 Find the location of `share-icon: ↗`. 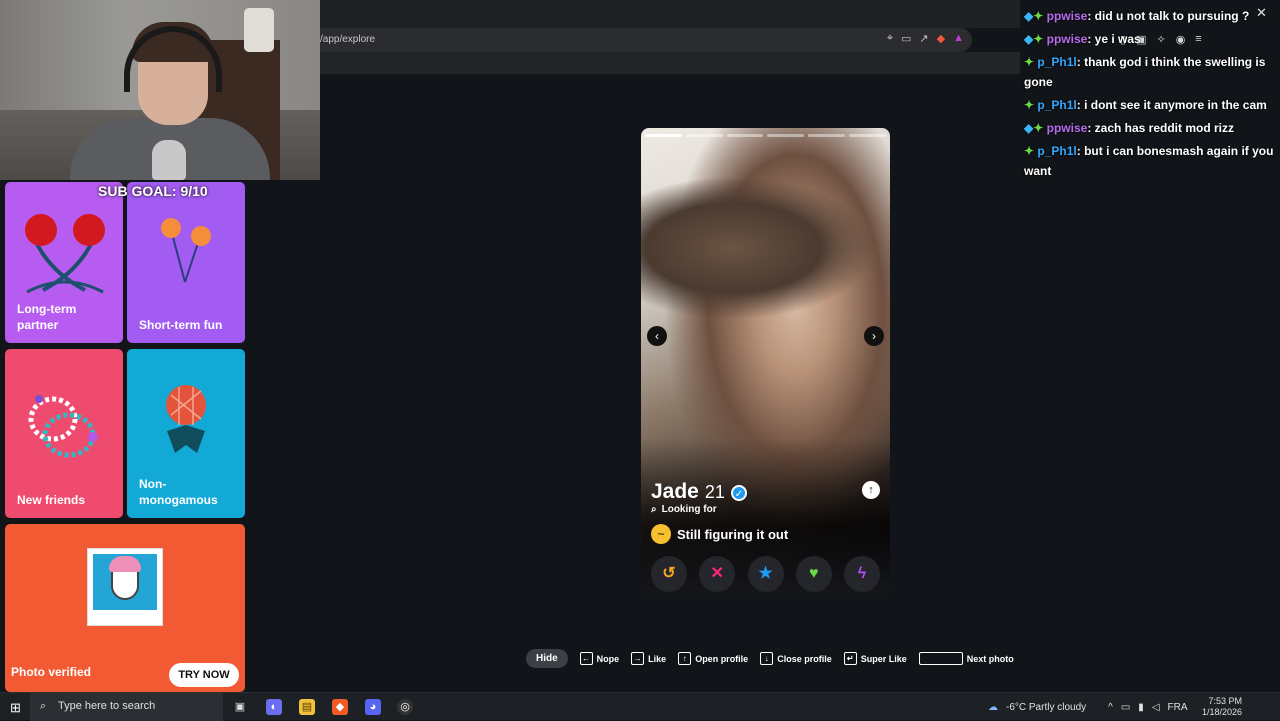

share-icon: ↗ is located at coordinates (923, 38).